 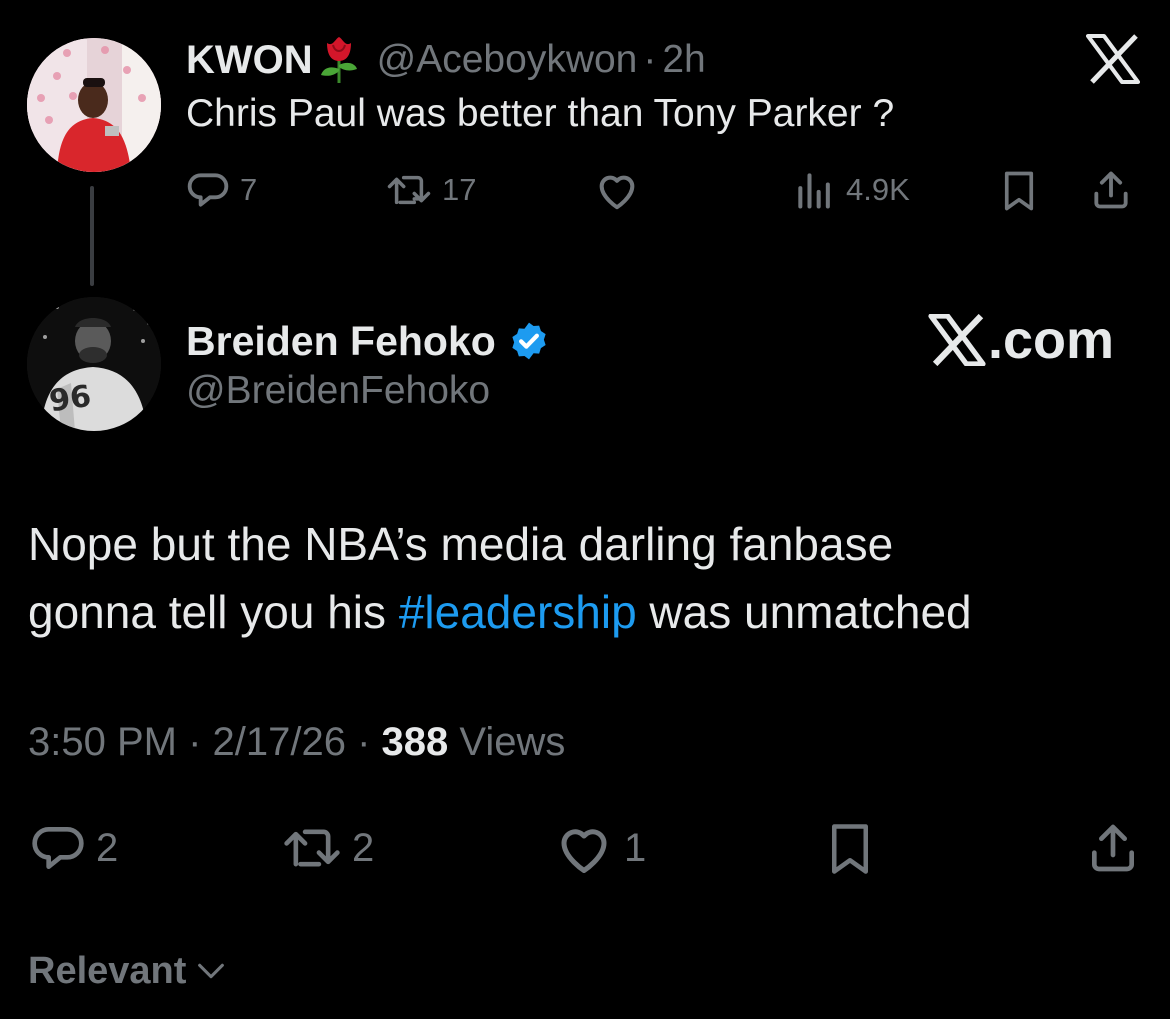 What do you see at coordinates (878, 189) in the screenshot?
I see `parent-views-count: 4.9K` at bounding box center [878, 189].